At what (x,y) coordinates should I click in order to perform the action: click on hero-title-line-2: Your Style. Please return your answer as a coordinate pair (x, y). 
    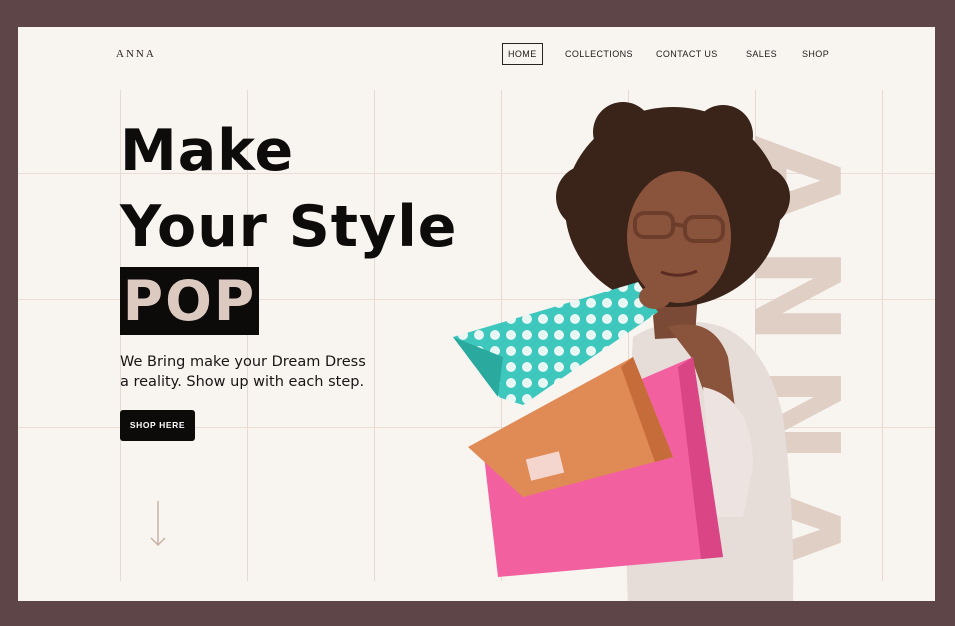
    Looking at the image, I should click on (289, 227).